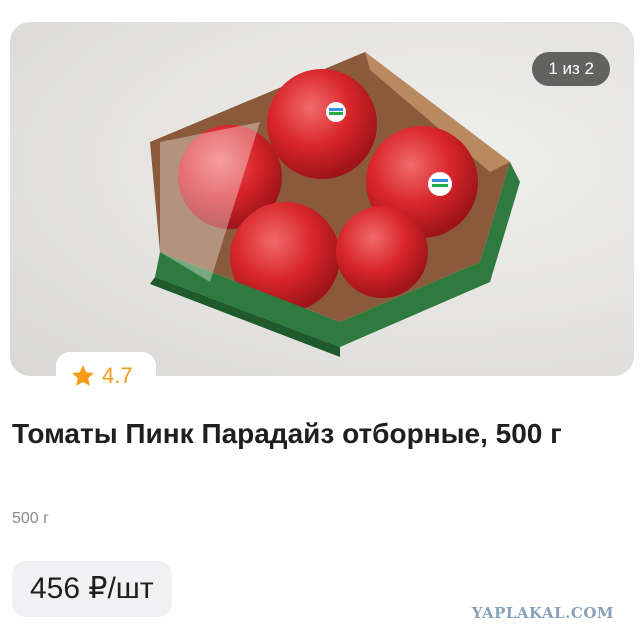 The height and width of the screenshot is (642, 640). I want to click on rating-badge: 4.7, so click(106, 376).